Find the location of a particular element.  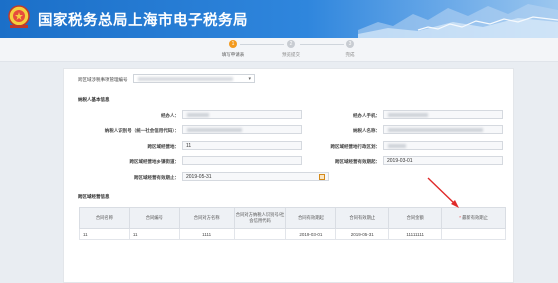

taxpayer-name-field is located at coordinates (443, 129).